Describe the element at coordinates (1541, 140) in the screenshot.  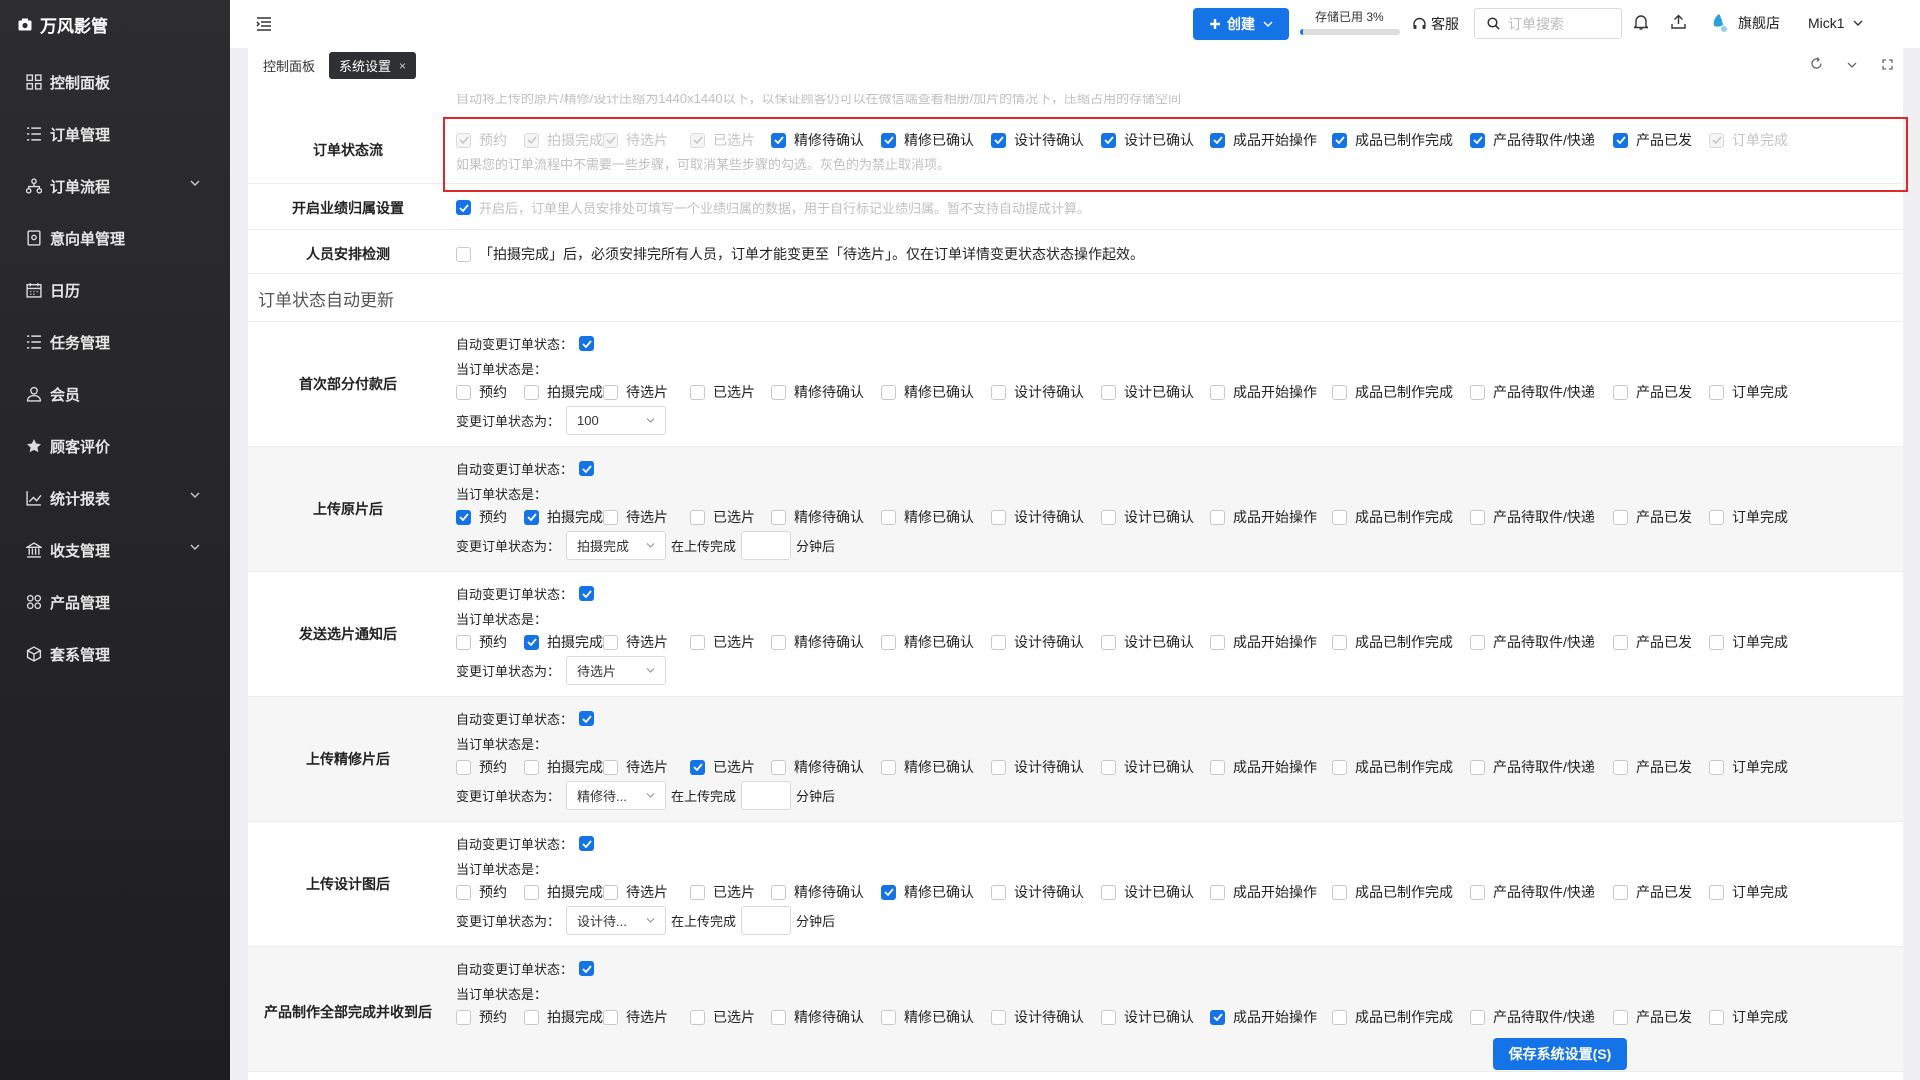
I see `flow-status-option: 产品待取件/快递` at that location.